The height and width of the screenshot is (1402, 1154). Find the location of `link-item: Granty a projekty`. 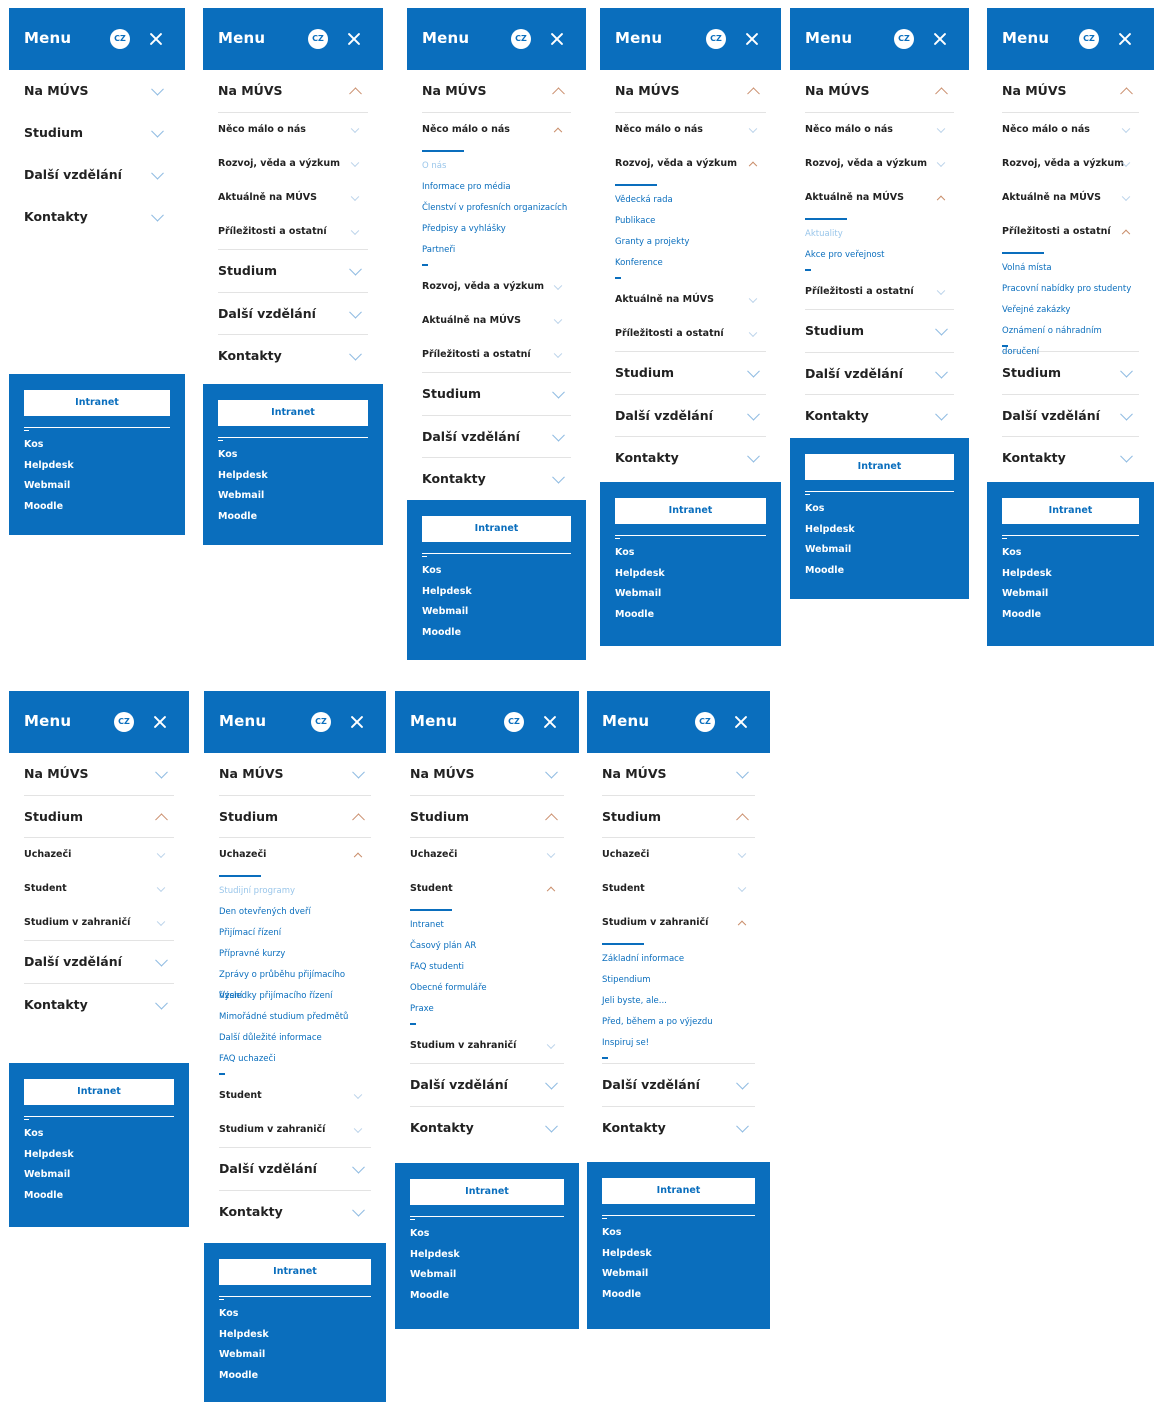

link-item: Granty a projekty is located at coordinates (690, 242).